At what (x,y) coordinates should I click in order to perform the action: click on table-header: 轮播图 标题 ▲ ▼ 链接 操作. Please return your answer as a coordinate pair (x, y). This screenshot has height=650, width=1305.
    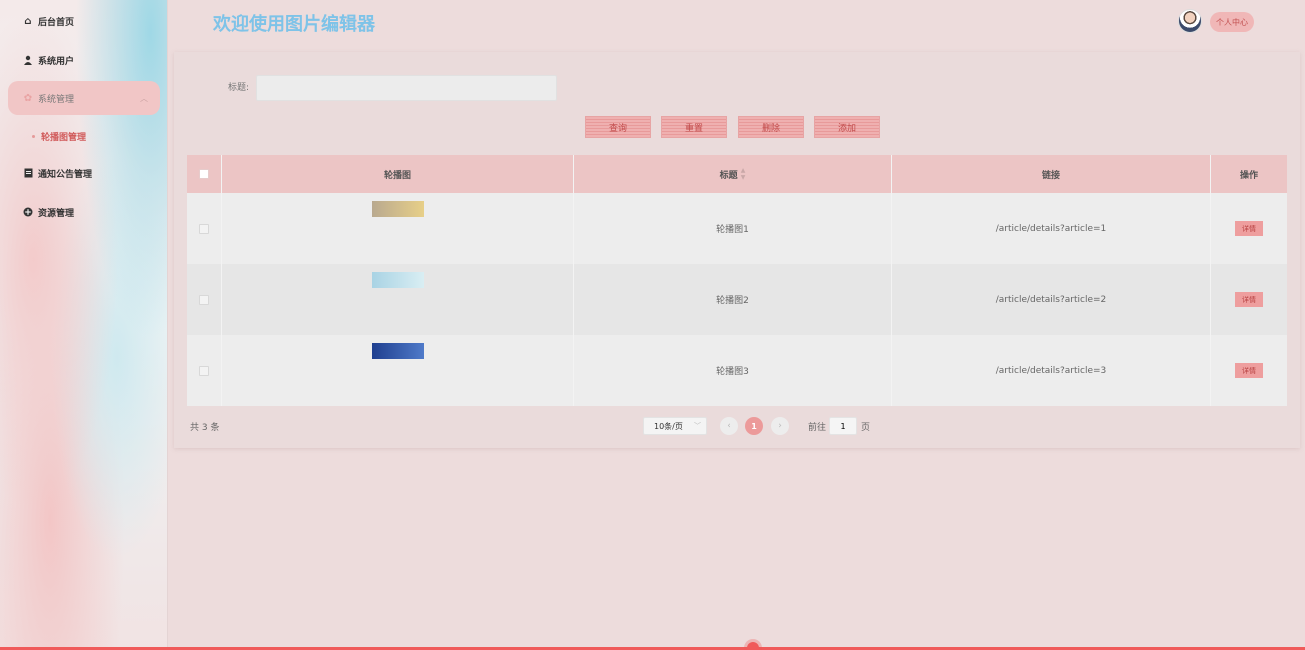
    Looking at the image, I should click on (737, 174).